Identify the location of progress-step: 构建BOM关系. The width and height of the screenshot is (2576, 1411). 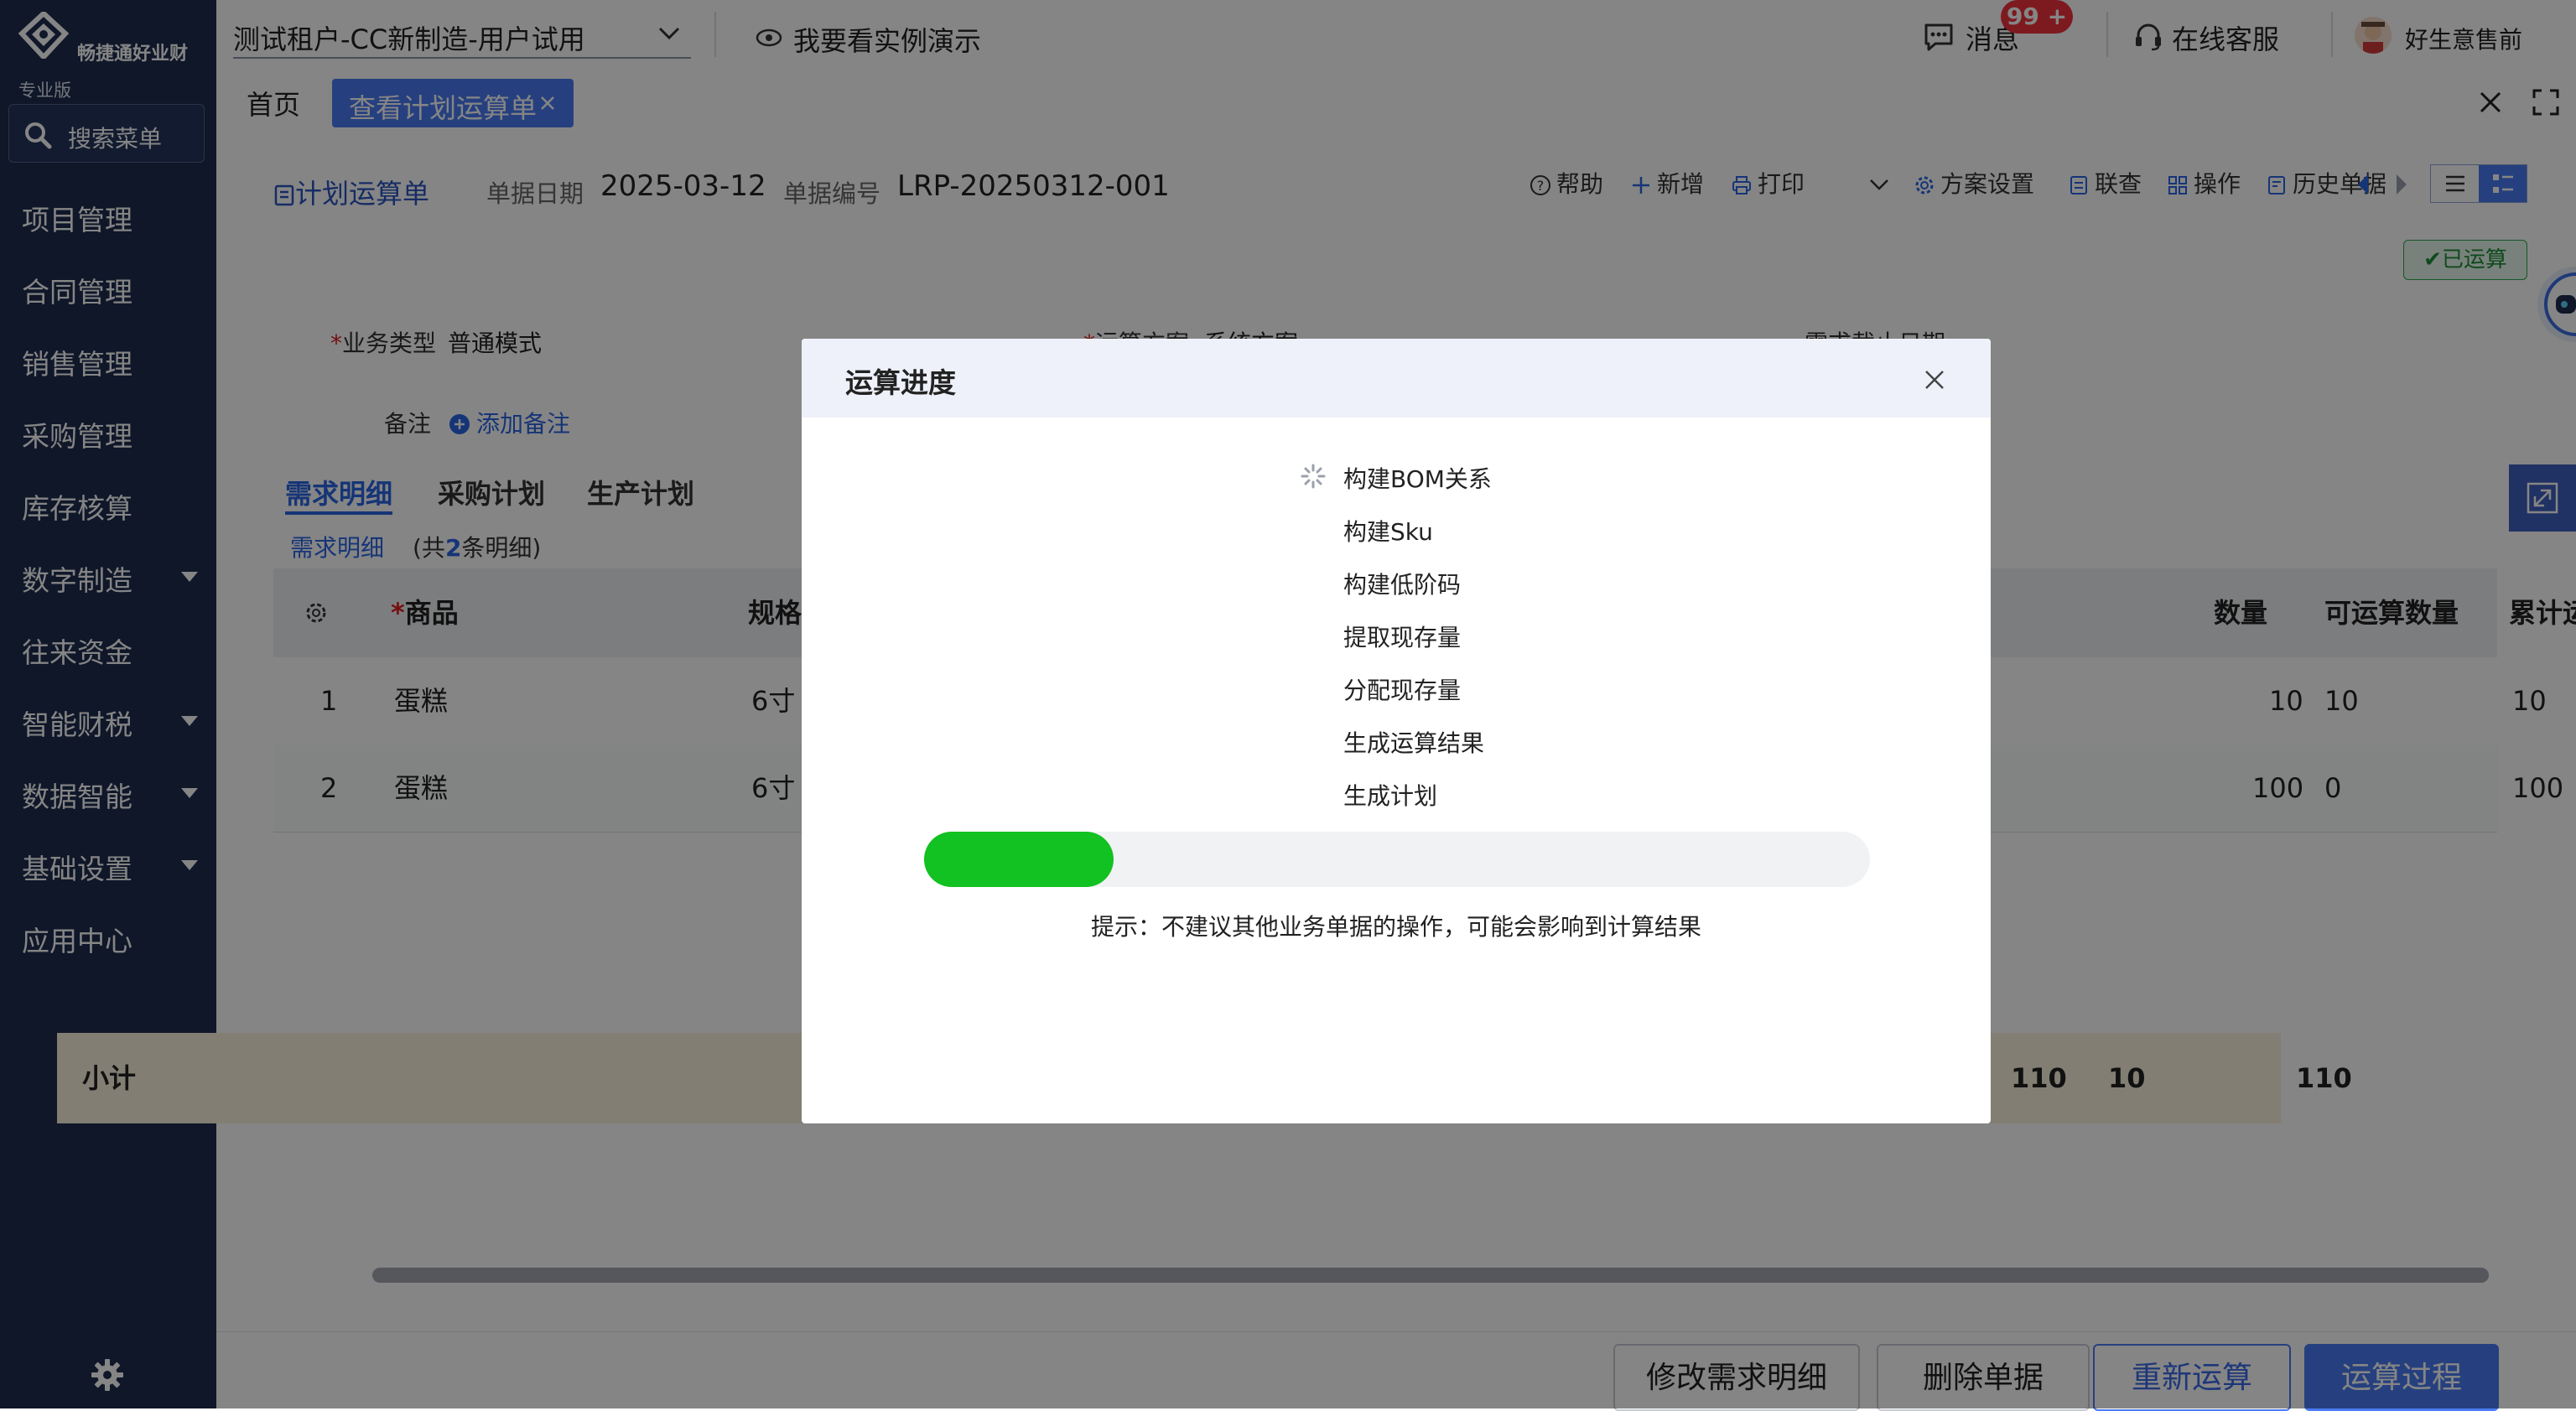
(1417, 479).